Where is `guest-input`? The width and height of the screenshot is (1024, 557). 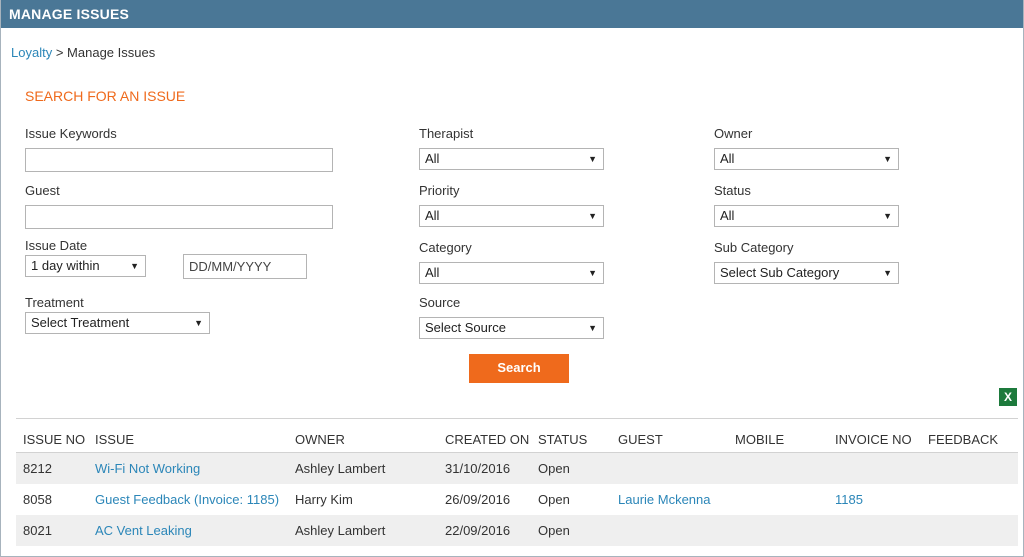 guest-input is located at coordinates (179, 217).